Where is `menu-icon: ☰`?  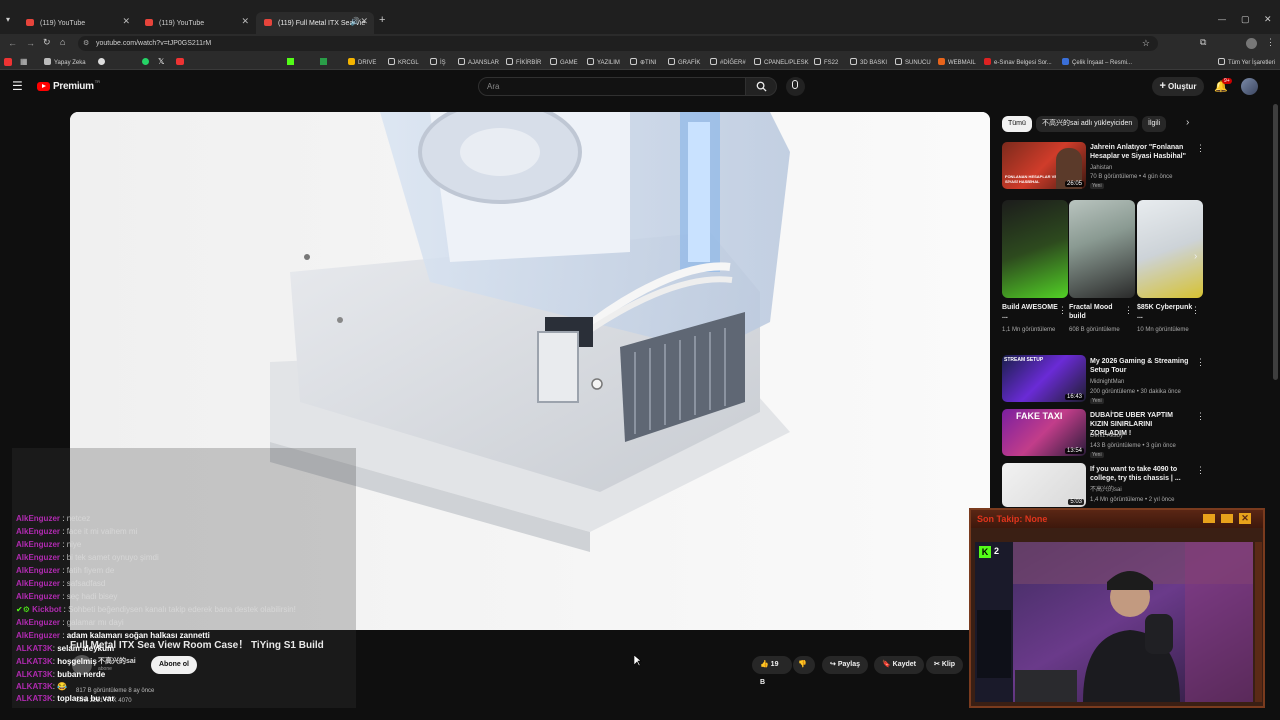 menu-icon: ☰ is located at coordinates (17, 86).